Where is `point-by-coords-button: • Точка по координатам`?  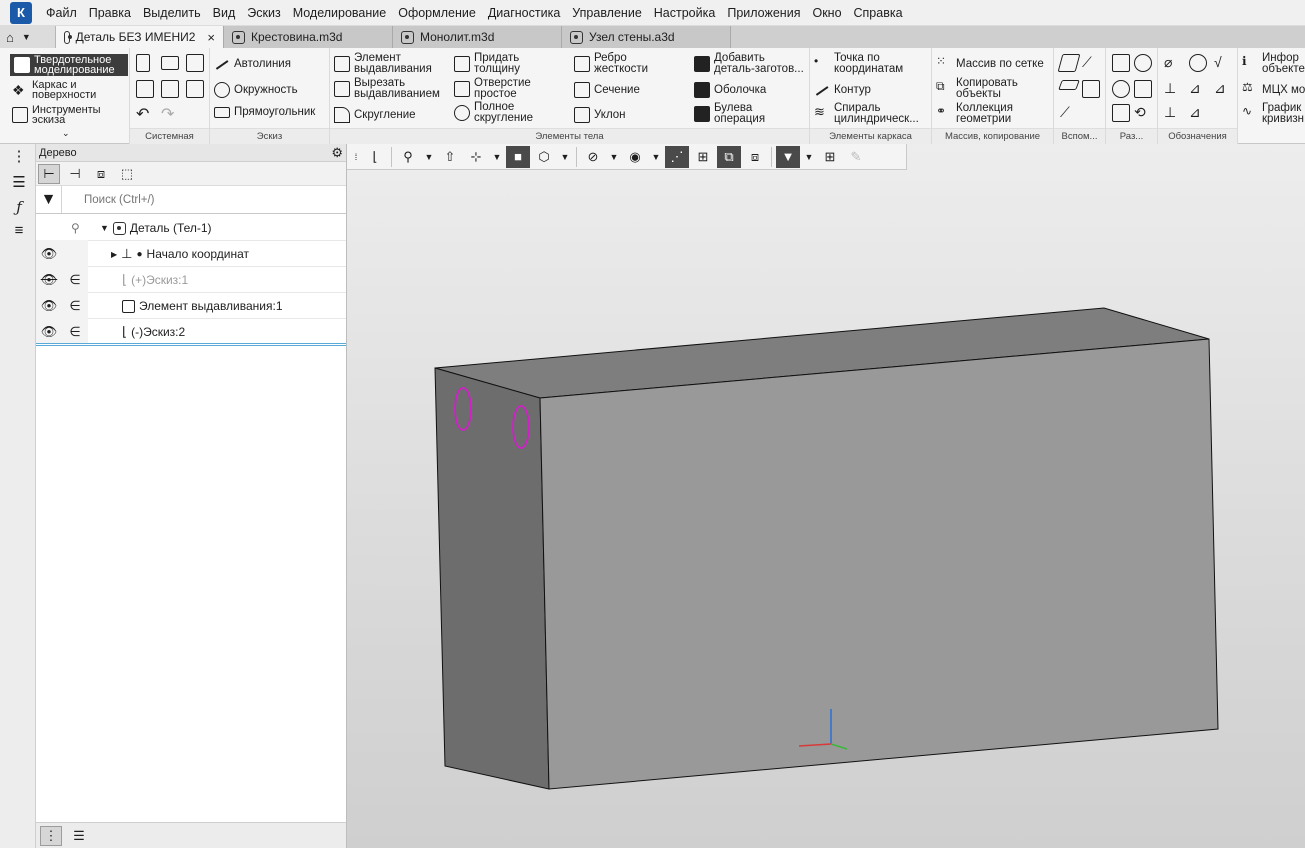
point-by-coords-button: • Точка по координатам is located at coordinates (872, 63).